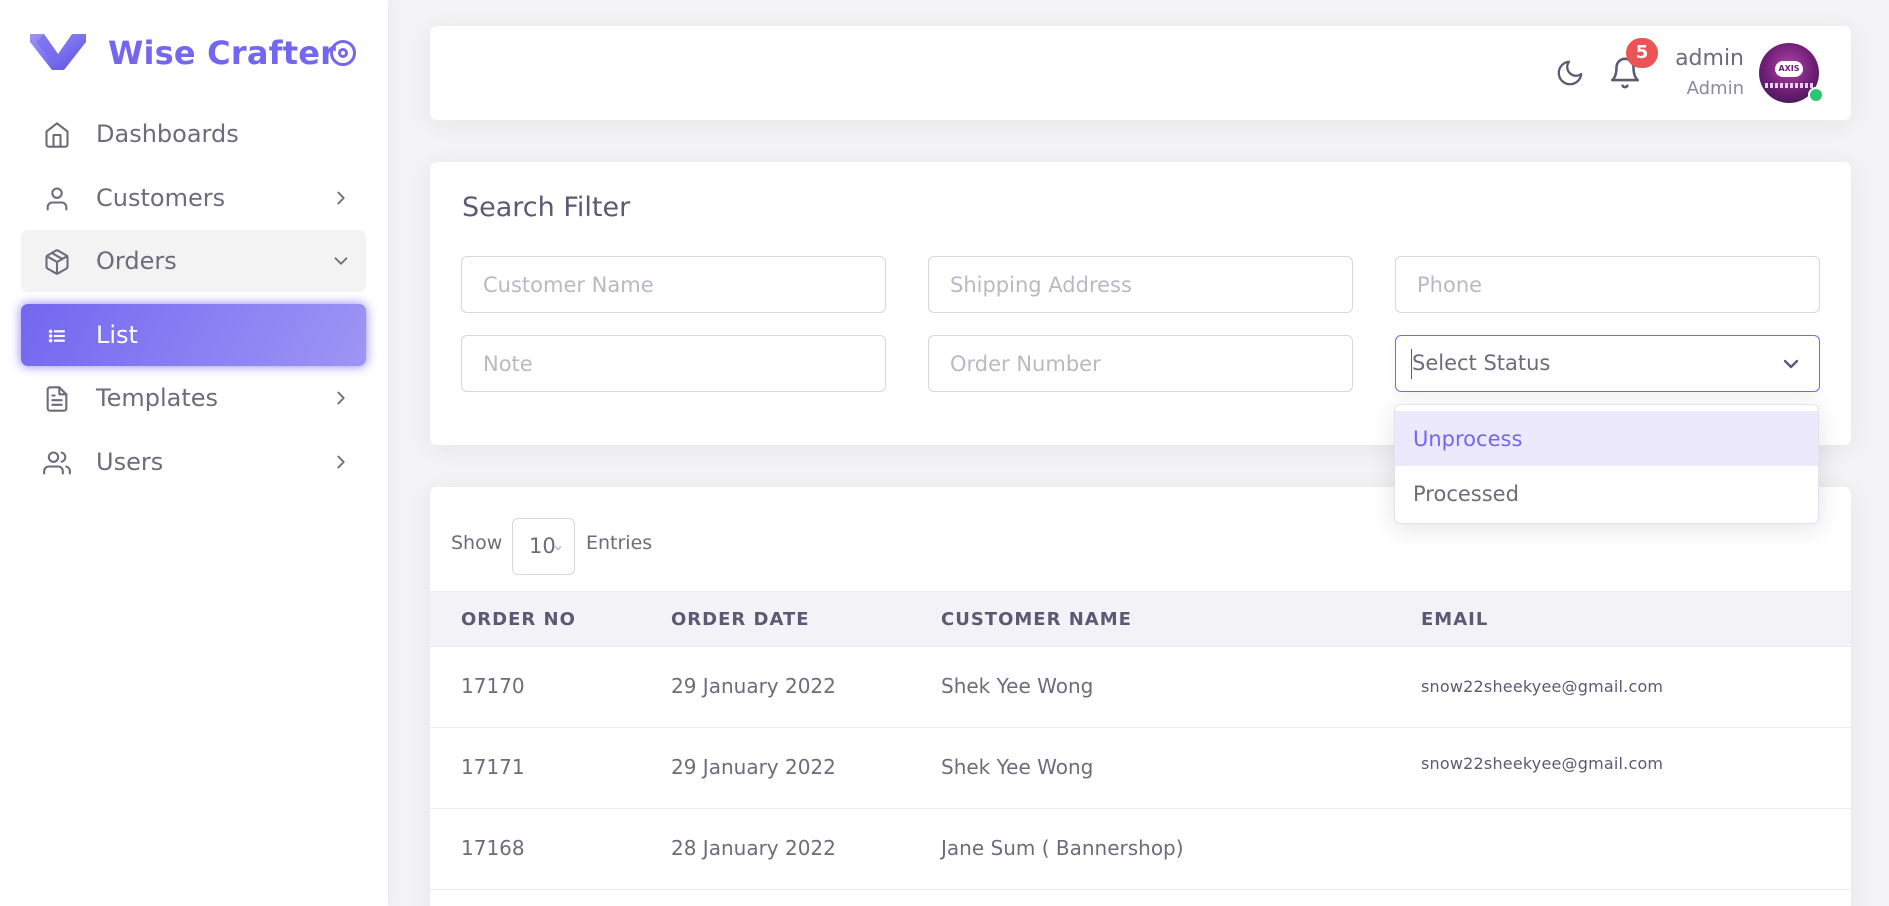  Describe the element at coordinates (130, 462) in the screenshot. I see `sidebar-item-label: Users` at that location.